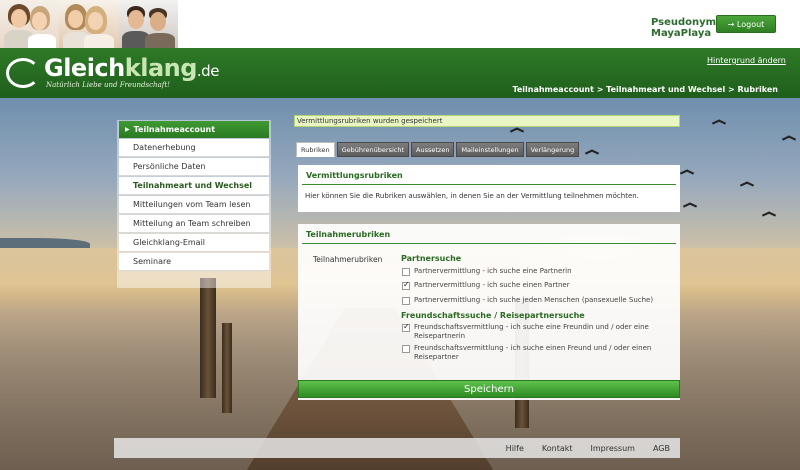 This screenshot has width=800, height=470. Describe the element at coordinates (489, 389) in the screenshot. I see `save-button: Speichern` at that location.